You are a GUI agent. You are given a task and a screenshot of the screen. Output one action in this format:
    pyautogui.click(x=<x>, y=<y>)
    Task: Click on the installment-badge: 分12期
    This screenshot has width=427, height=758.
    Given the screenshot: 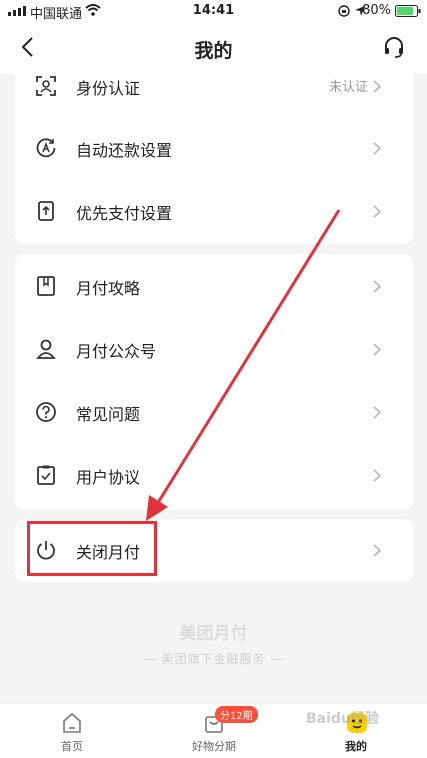 What is the action you would take?
    pyautogui.click(x=236, y=714)
    